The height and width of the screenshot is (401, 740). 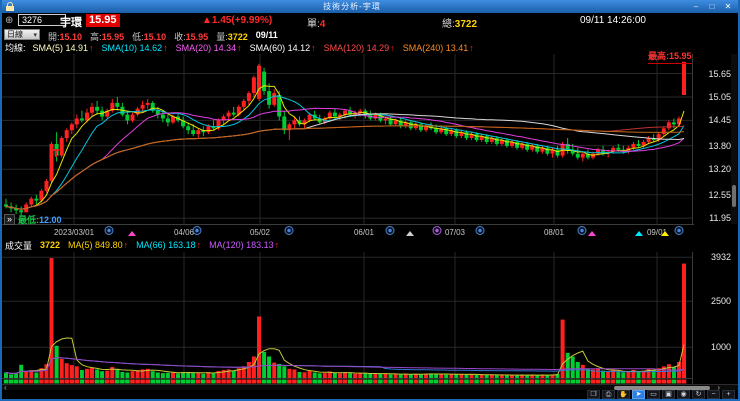 What do you see at coordinates (734, 196) in the screenshot?
I see `price-vertical-scrollbar-thumb` at bounding box center [734, 196].